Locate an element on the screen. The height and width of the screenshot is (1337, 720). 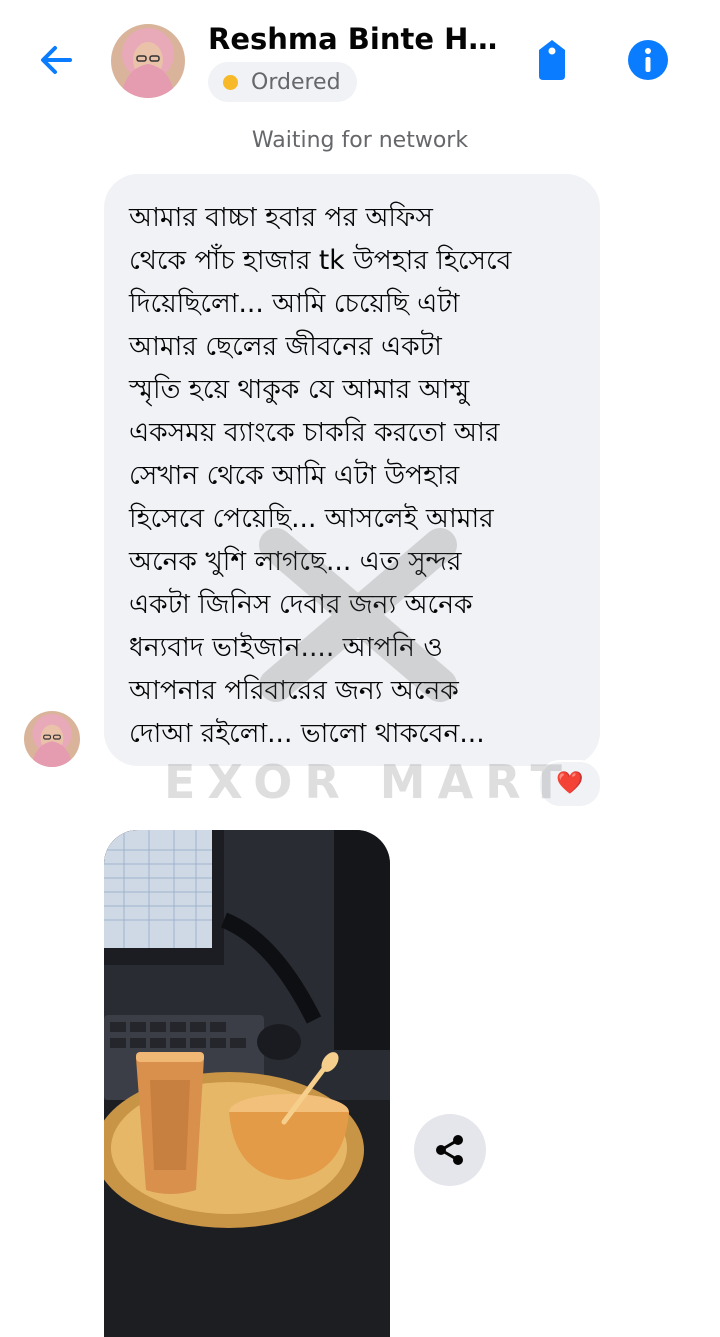
info-button is located at coordinates (648, 60).